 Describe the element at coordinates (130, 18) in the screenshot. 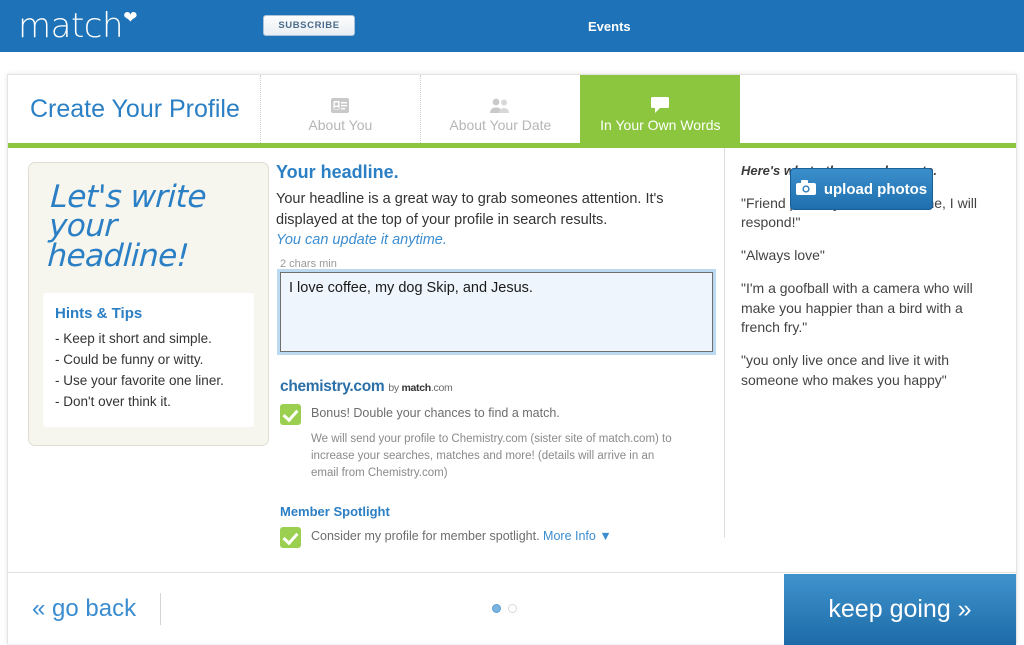

I see `heart-icon: ❤` at that location.